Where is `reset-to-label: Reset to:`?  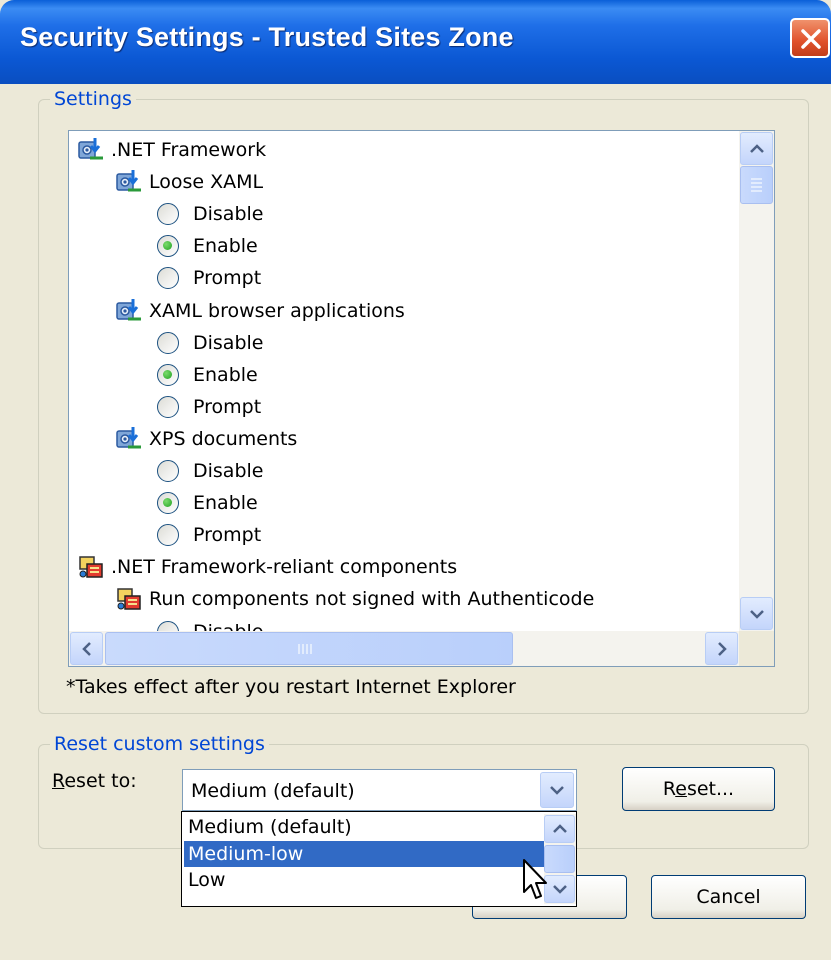
reset-to-label: Reset to: is located at coordinates (94, 781).